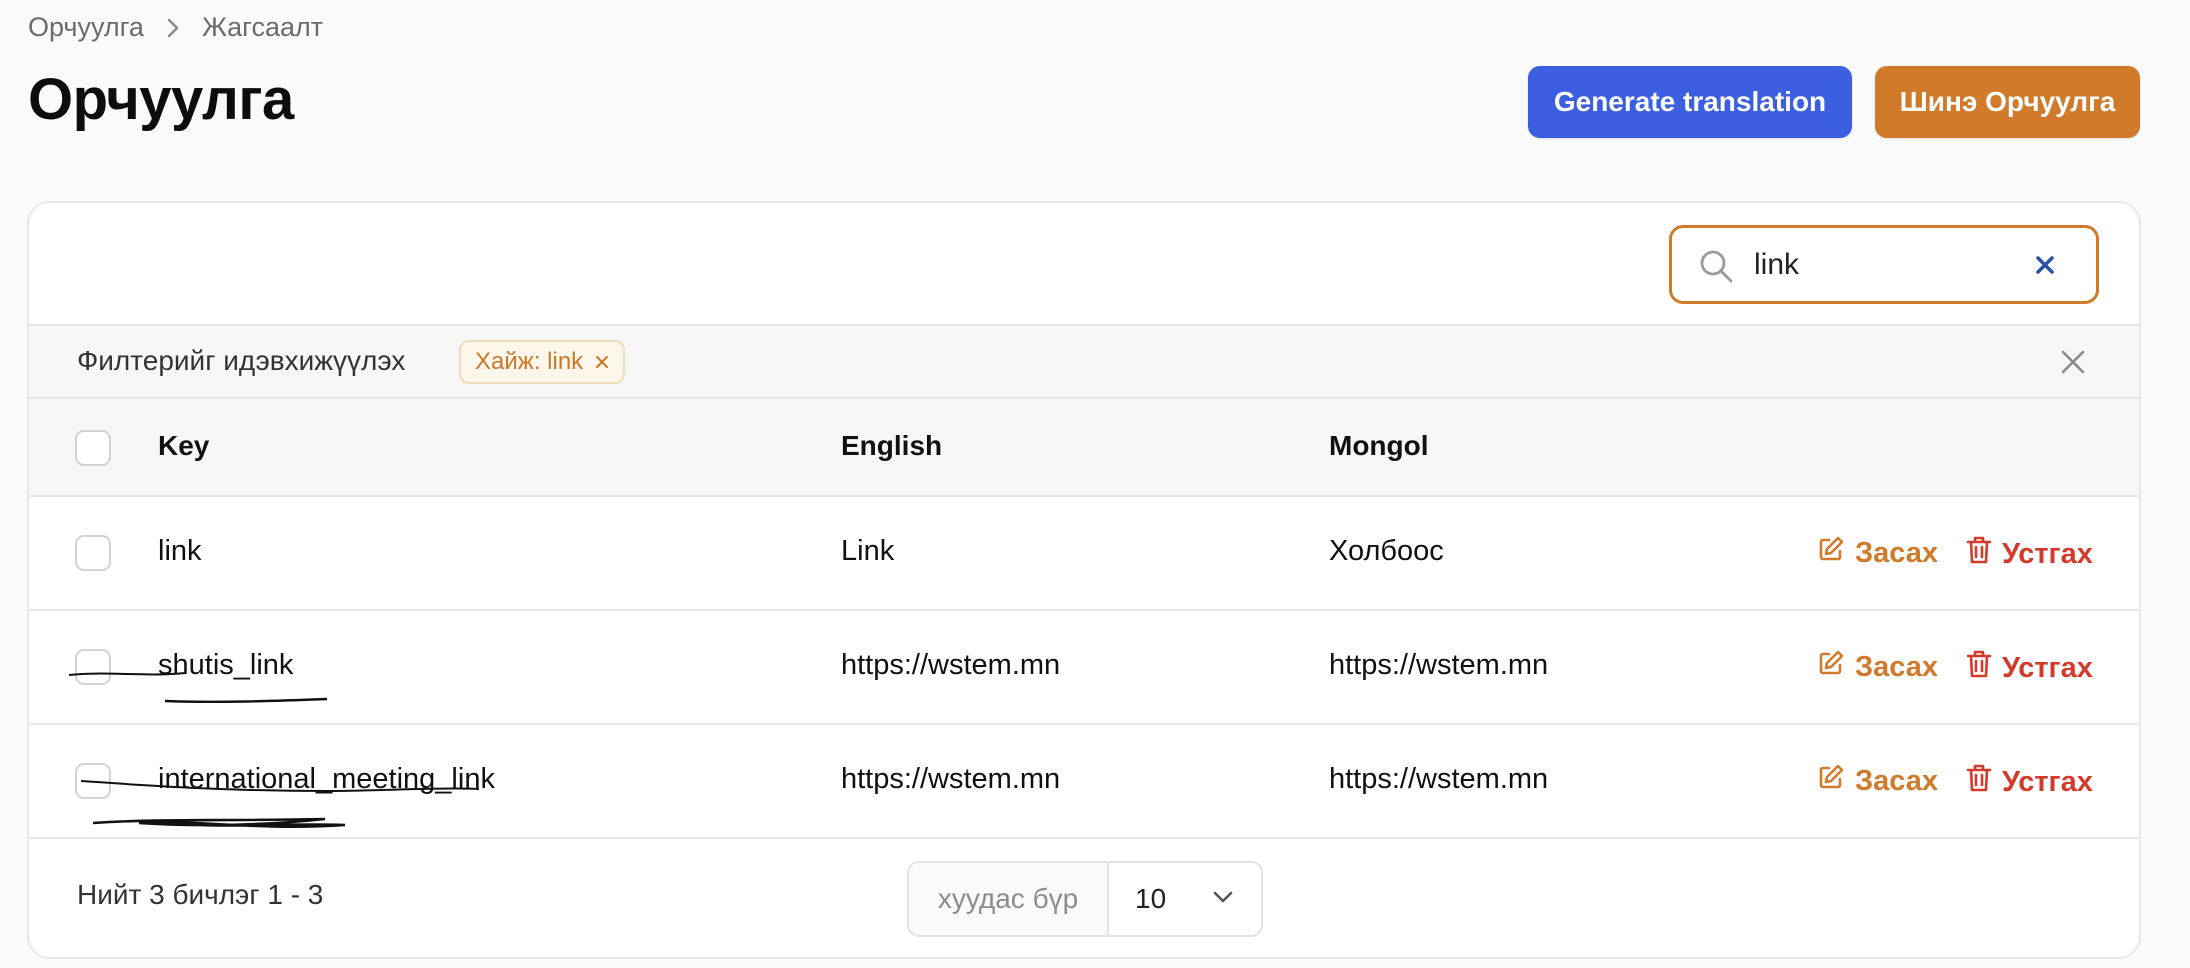  Describe the element at coordinates (93, 448) in the screenshot. I see `select-all-checkbox` at that location.